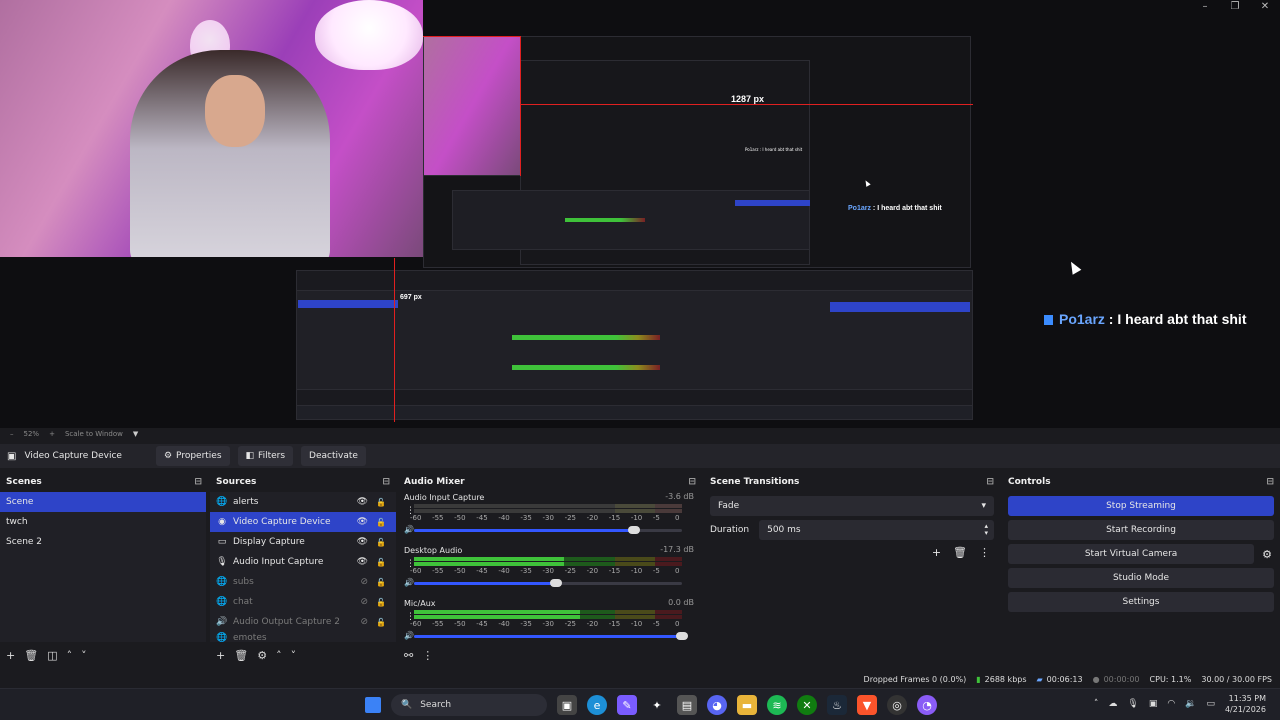 The width and height of the screenshot is (1280, 720). Describe the element at coordinates (876, 530) in the screenshot. I see `duration-field: 500 ms ▴ ▾` at that location.